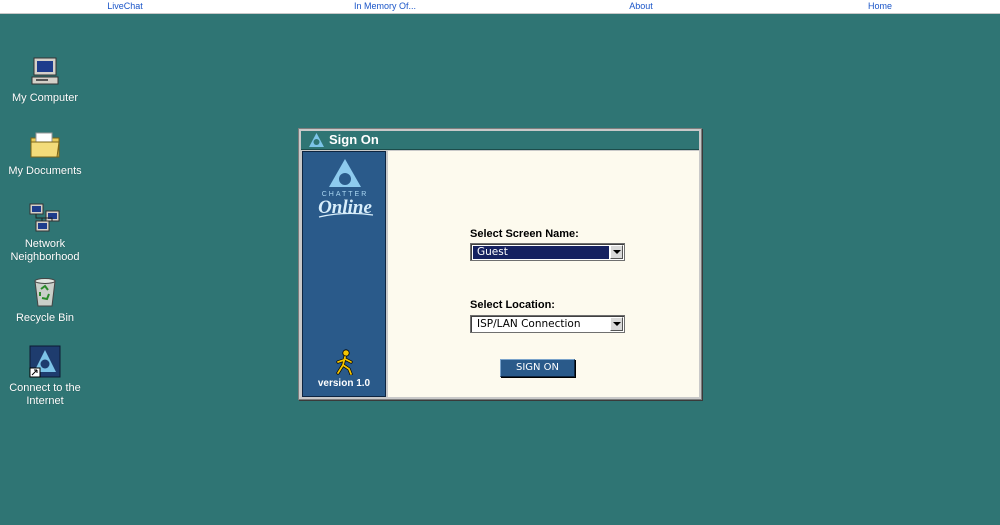  Describe the element at coordinates (344, 362) in the screenshot. I see `running-man-icon` at that location.